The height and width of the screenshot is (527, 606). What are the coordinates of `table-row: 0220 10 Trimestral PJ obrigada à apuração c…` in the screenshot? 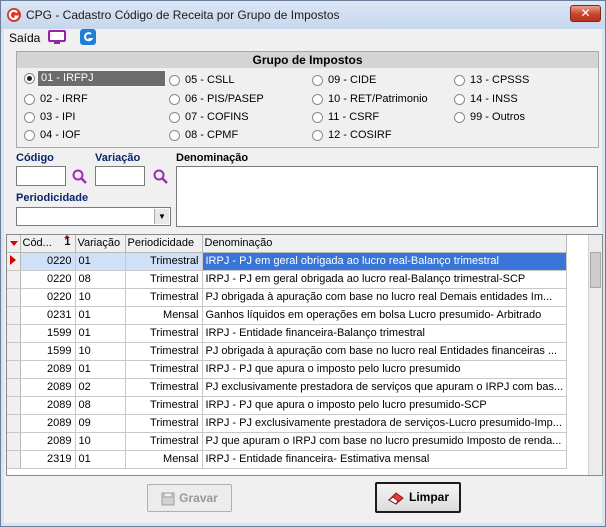 It's located at (287, 297).